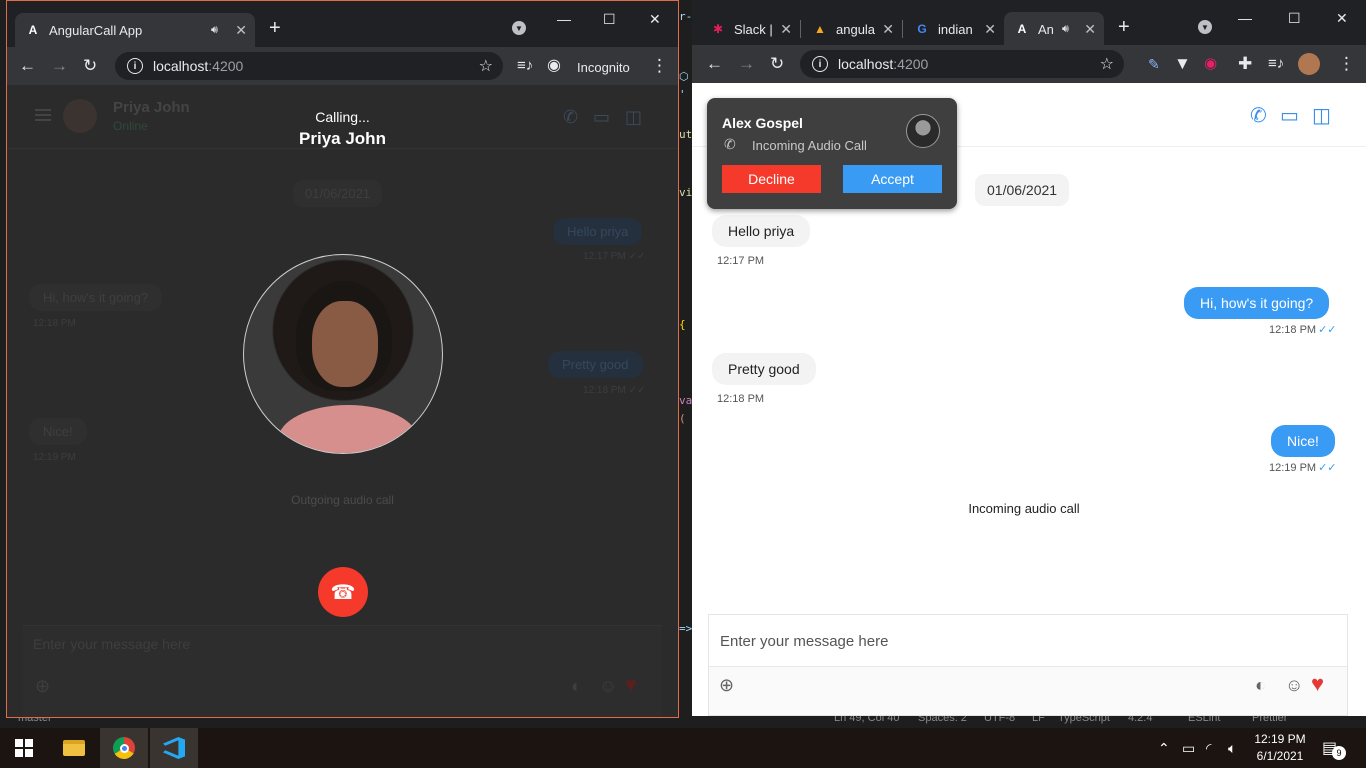 The image size is (1366, 768). I want to click on angular-icon: A, so click(33, 30).